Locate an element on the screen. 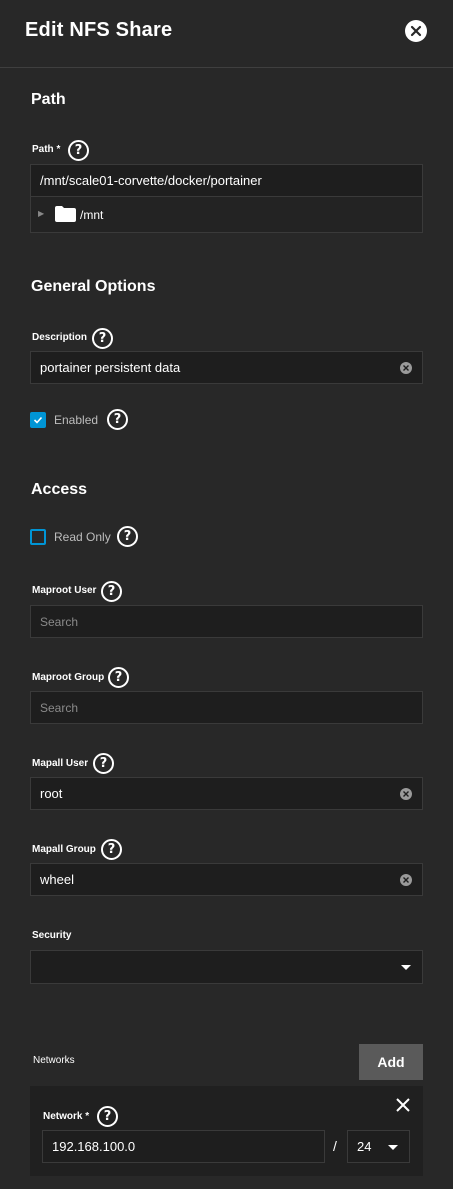 This screenshot has width=453, height=1189. mapall-user-help-icon: ? is located at coordinates (103, 763).